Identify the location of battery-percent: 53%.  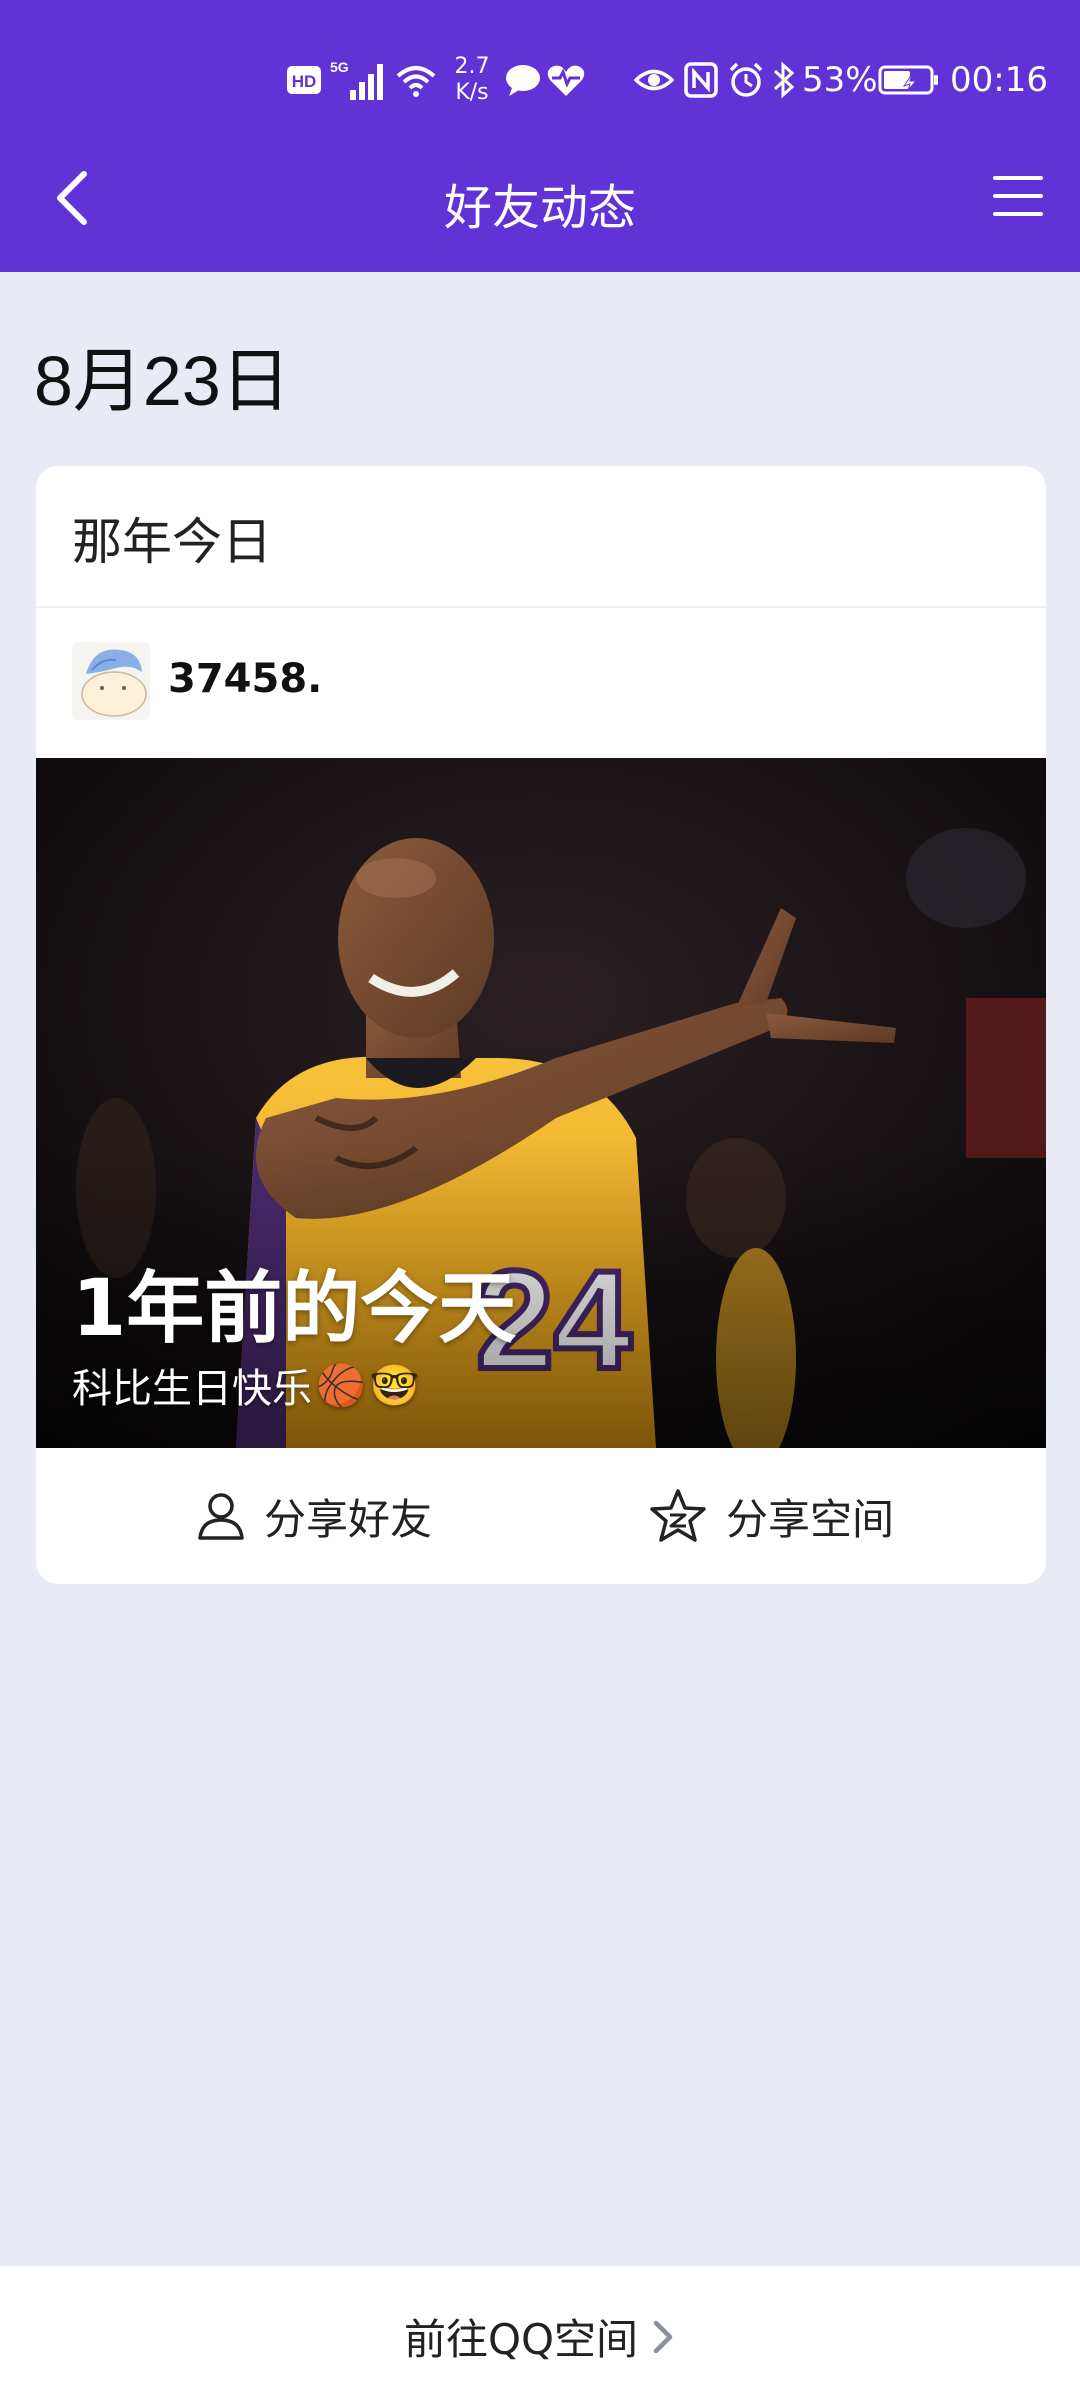
(840, 80).